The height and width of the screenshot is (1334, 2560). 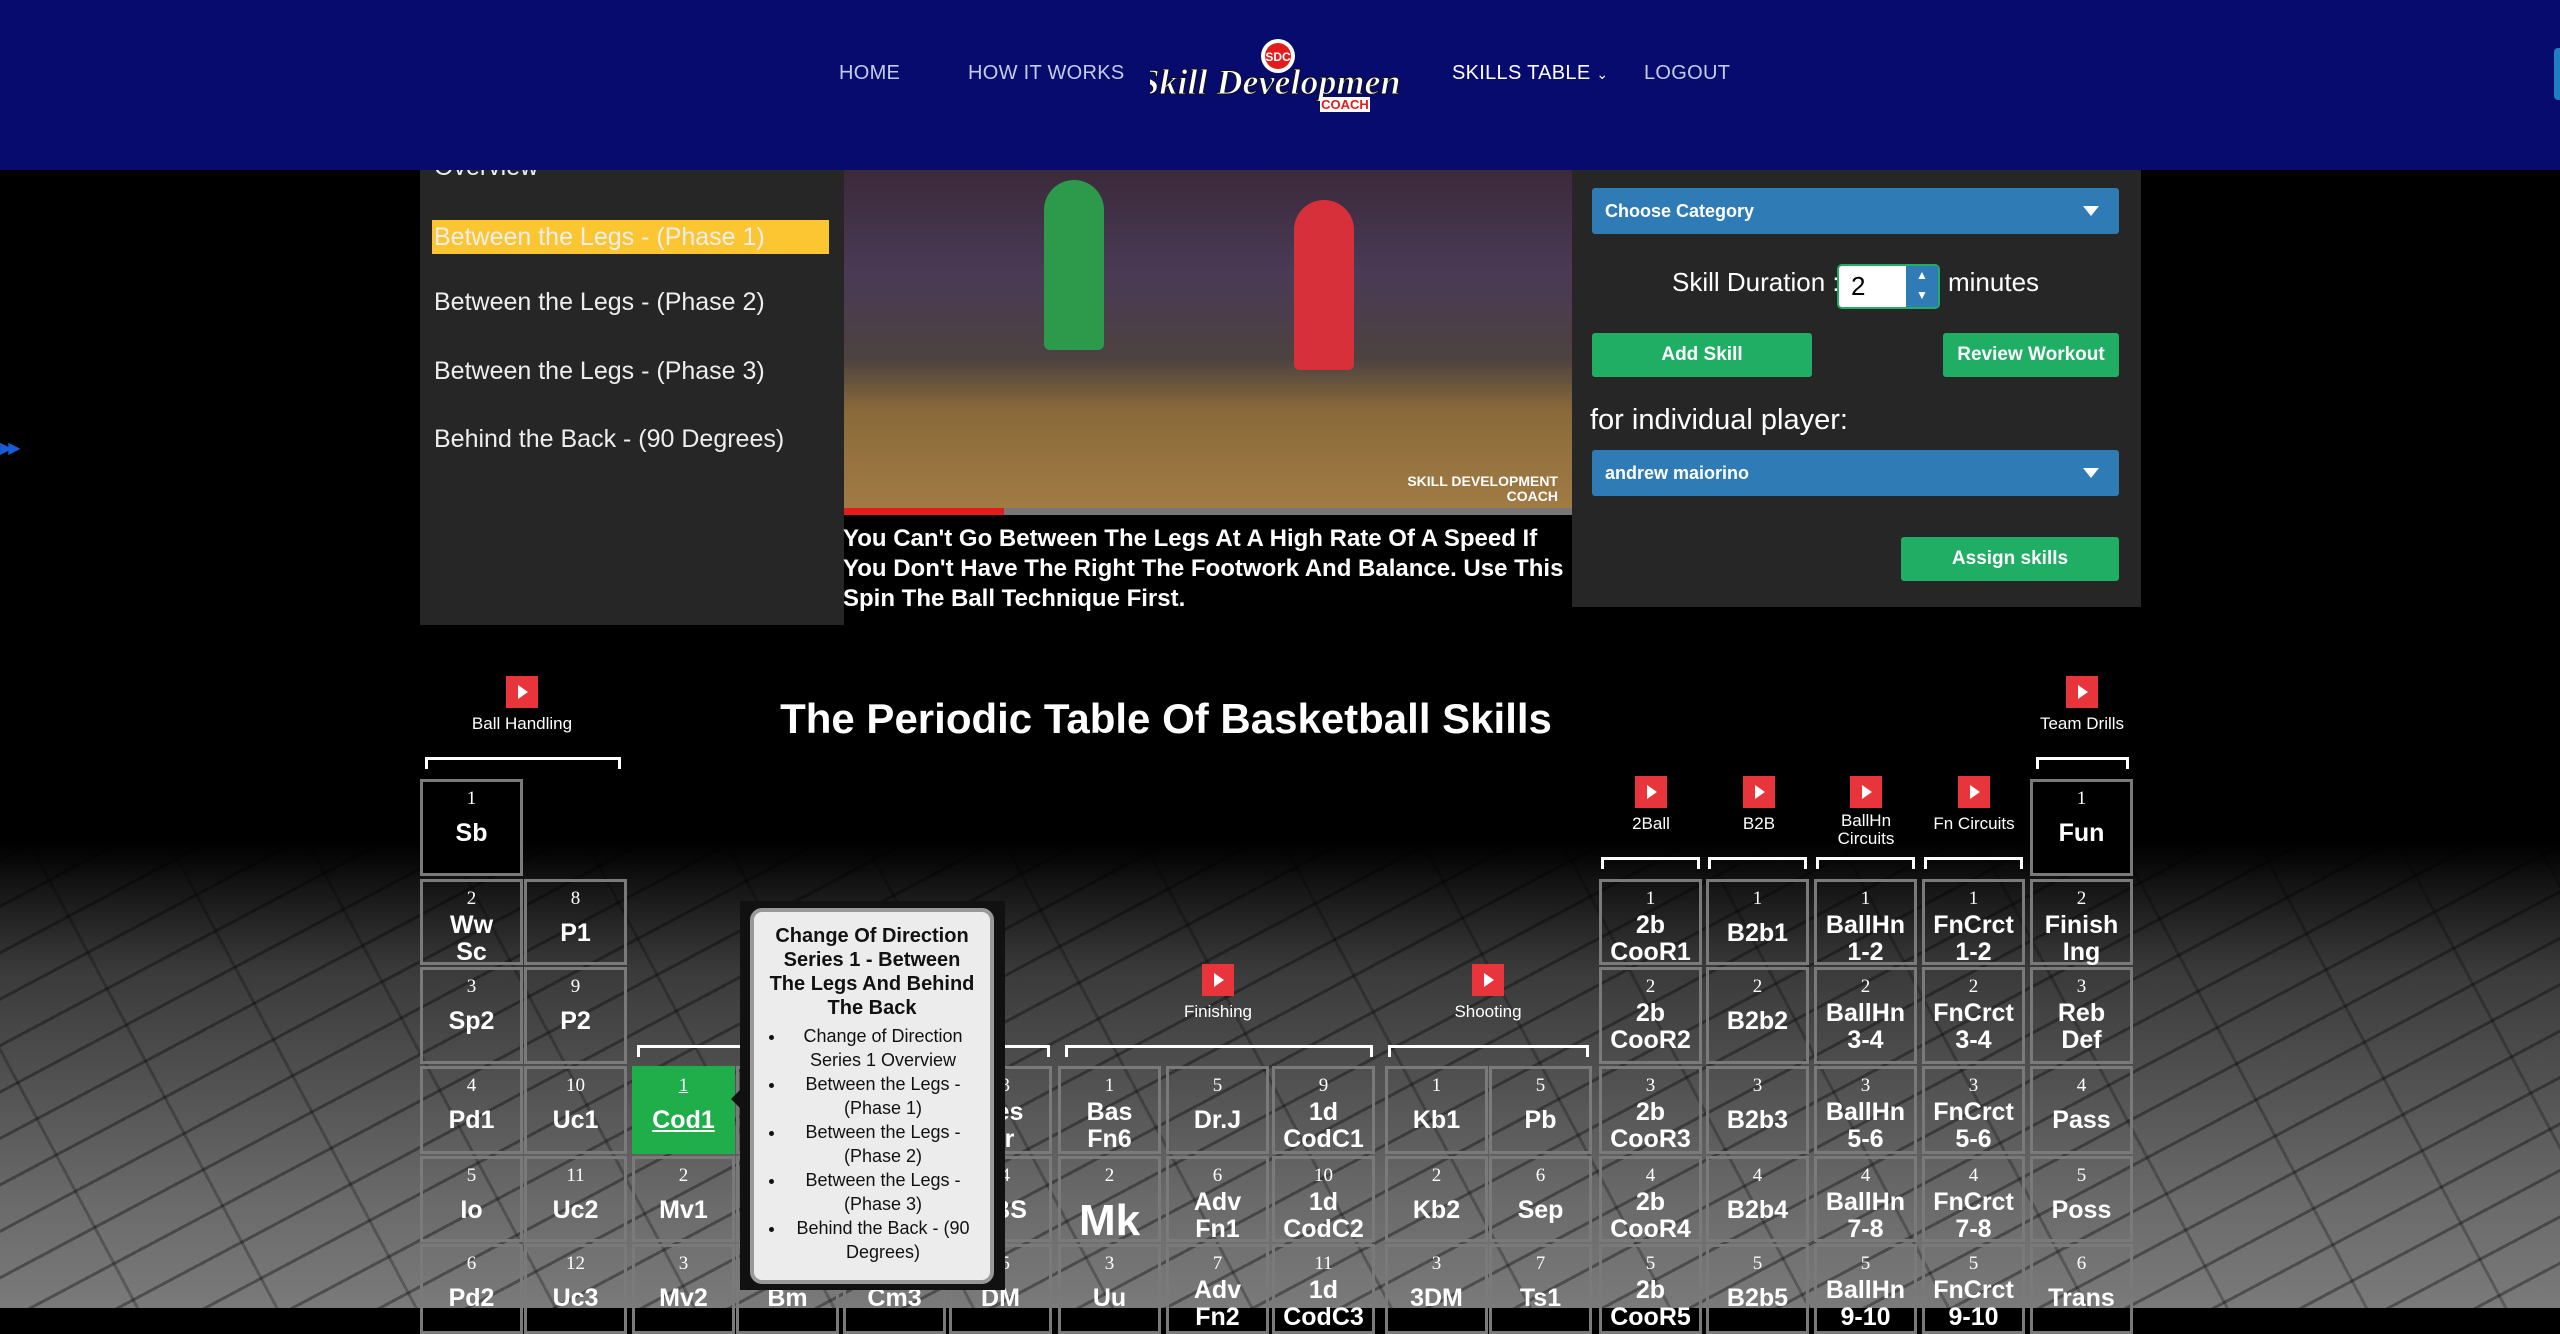 What do you see at coordinates (471, 1199) in the screenshot?
I see `skill-cell: 5 Io` at bounding box center [471, 1199].